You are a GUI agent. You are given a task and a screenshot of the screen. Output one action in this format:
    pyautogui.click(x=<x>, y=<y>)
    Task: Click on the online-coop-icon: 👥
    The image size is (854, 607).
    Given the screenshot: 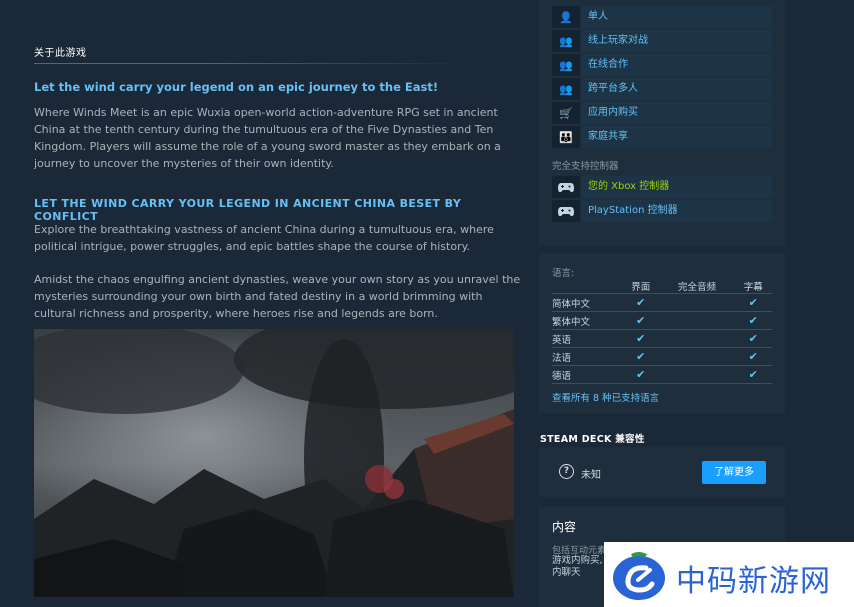 What is the action you would take?
    pyautogui.click(x=566, y=65)
    